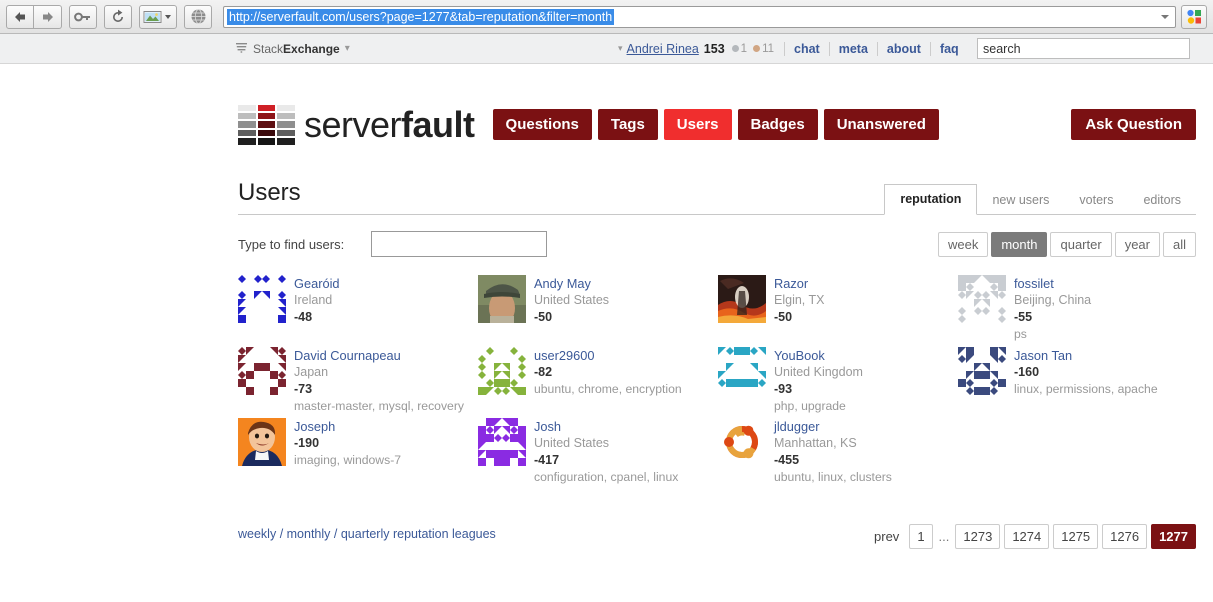 This screenshot has width=1213, height=602. What do you see at coordinates (881, 124) in the screenshot?
I see `nav-unanswered: Unanswered` at bounding box center [881, 124].